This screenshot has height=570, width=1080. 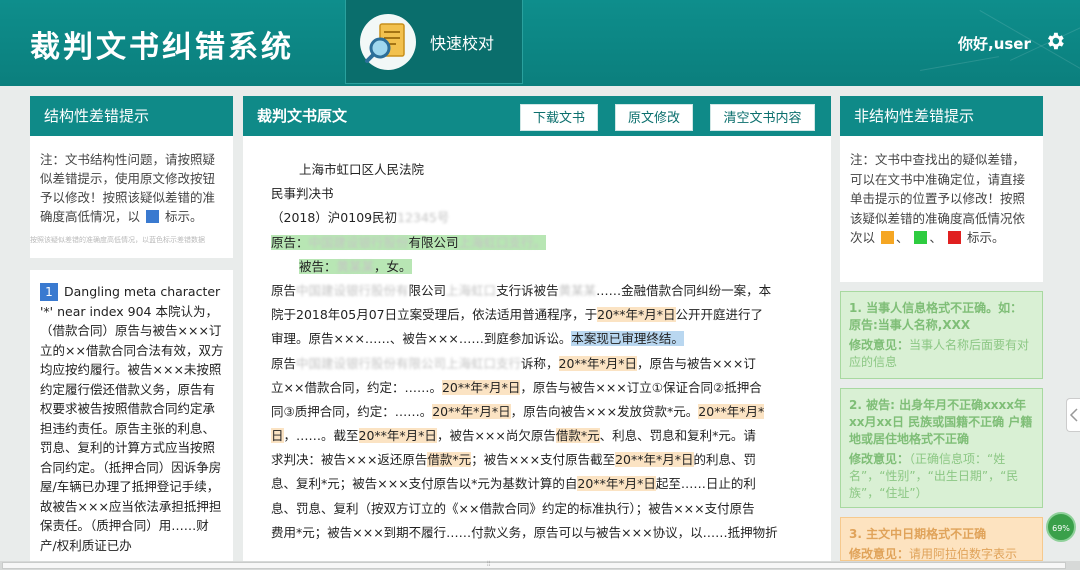 I want to click on tab-label: 快速校对, so click(x=462, y=43).